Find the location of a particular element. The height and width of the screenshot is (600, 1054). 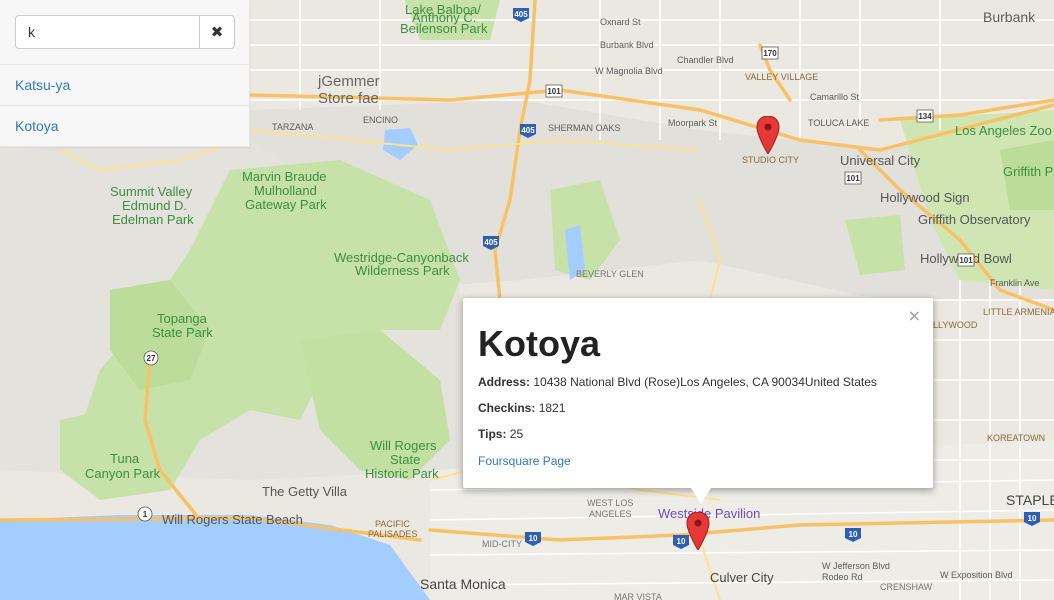

svg-text: 134 is located at coordinates (925, 116).